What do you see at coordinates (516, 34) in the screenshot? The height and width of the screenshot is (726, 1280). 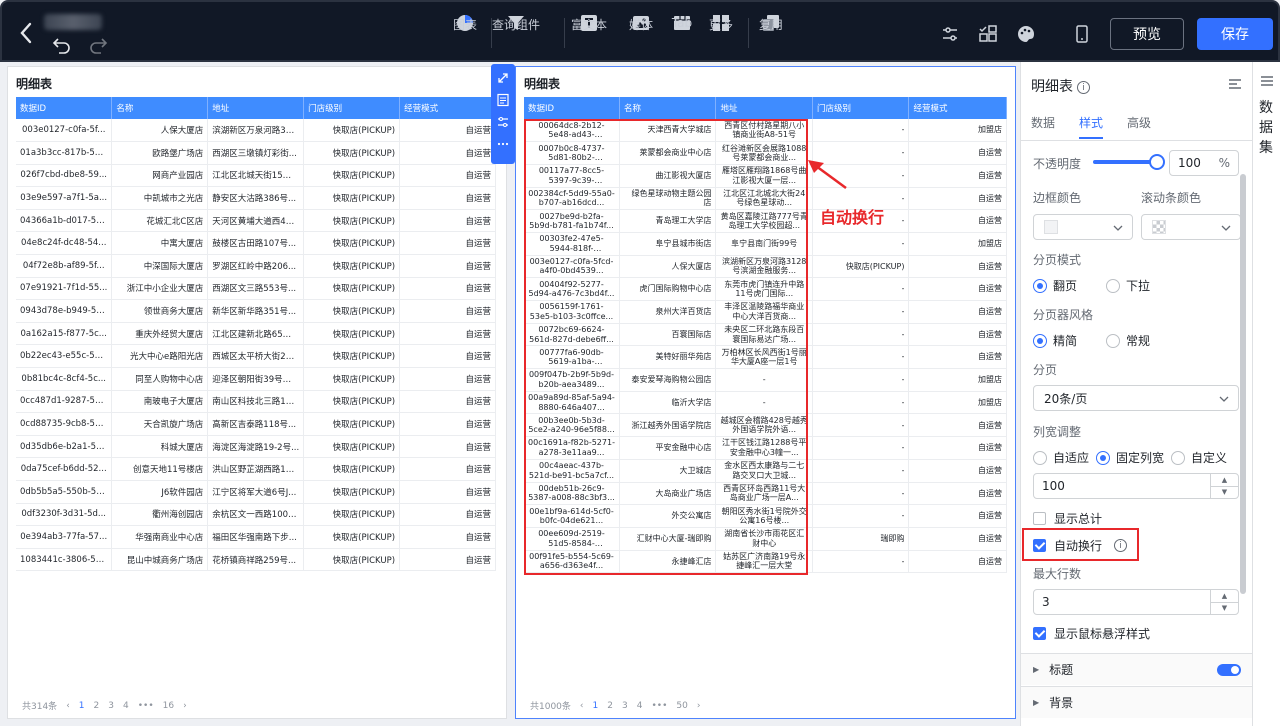 I see `tool-query: 查询组件` at bounding box center [516, 34].